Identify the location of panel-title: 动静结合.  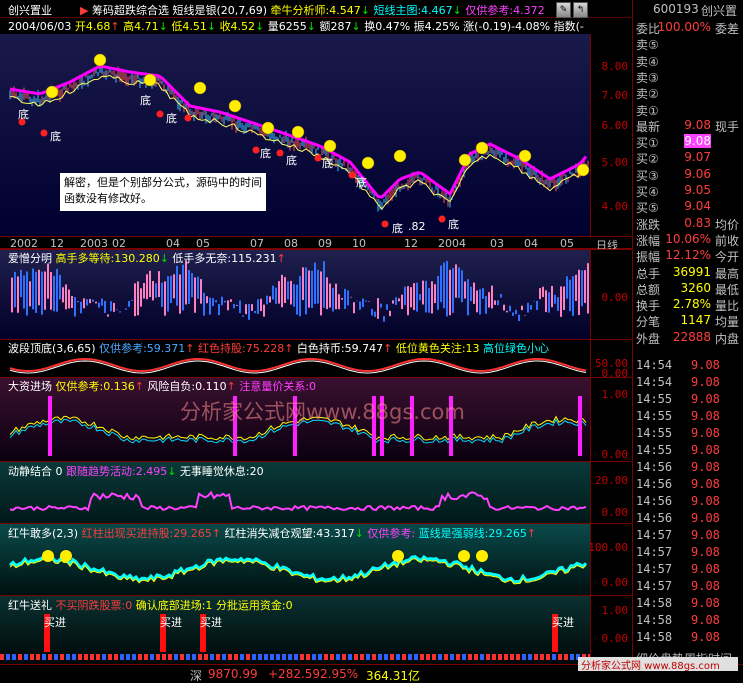
(30, 471).